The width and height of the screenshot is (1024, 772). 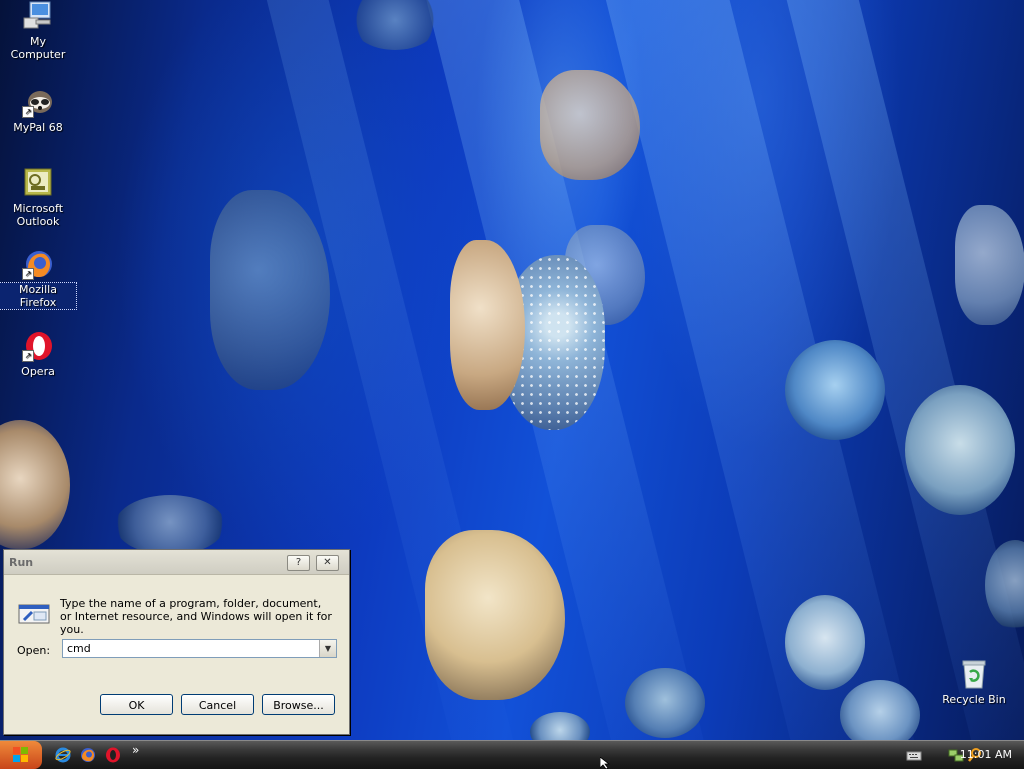 I want to click on raccoon-icon: ↗, so click(x=38, y=102).